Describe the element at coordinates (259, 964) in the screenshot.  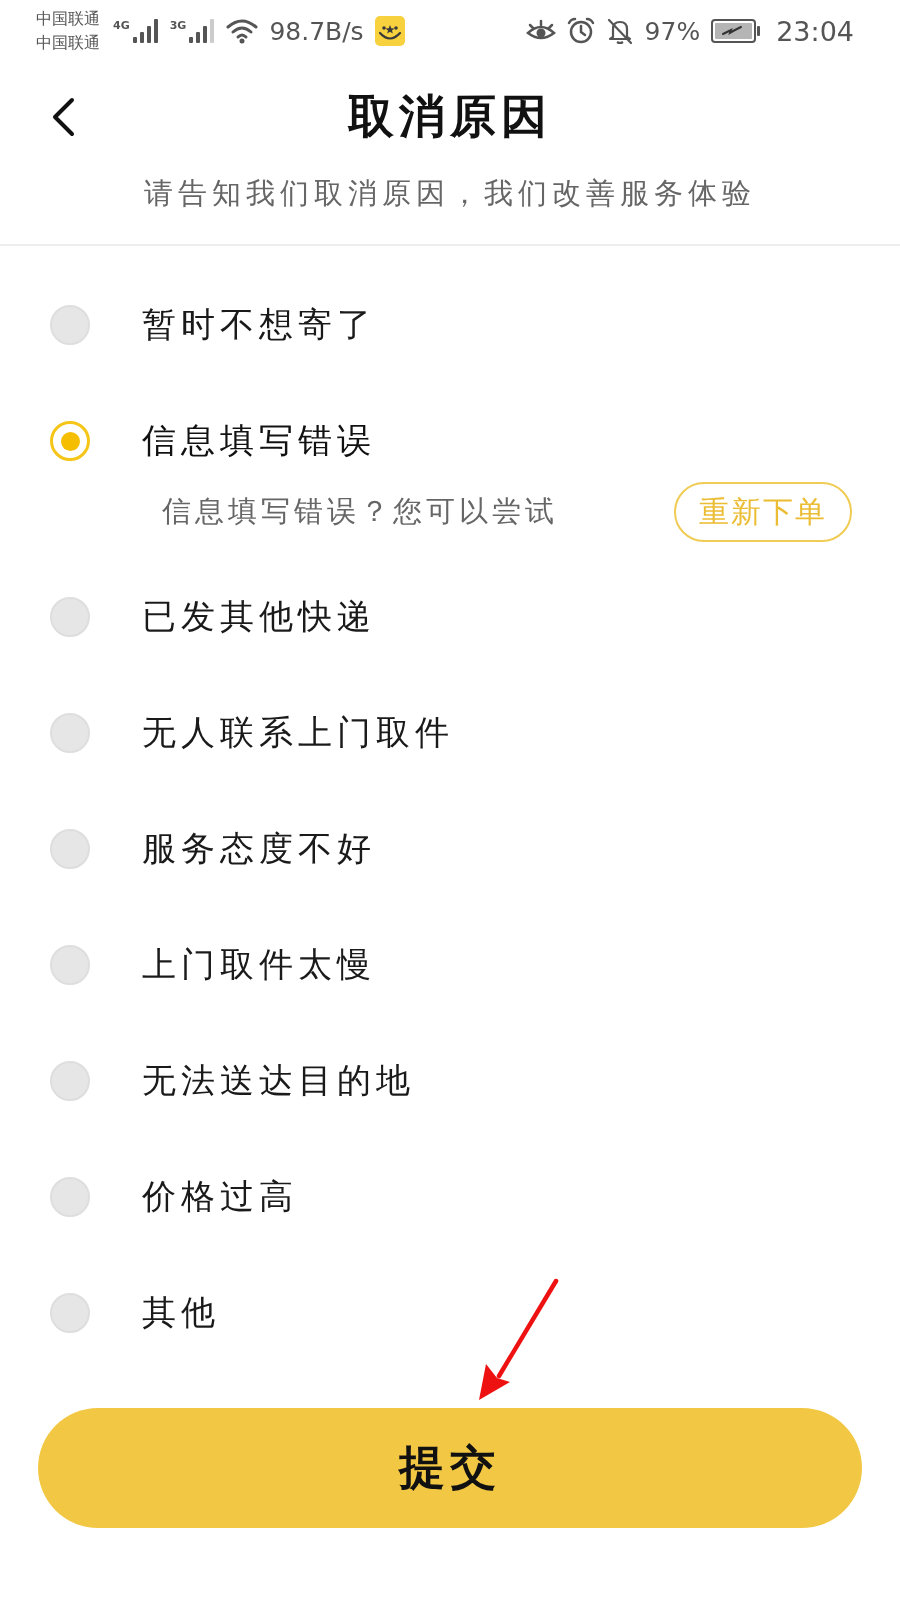
I see `reason-label: 上门取件太慢` at that location.